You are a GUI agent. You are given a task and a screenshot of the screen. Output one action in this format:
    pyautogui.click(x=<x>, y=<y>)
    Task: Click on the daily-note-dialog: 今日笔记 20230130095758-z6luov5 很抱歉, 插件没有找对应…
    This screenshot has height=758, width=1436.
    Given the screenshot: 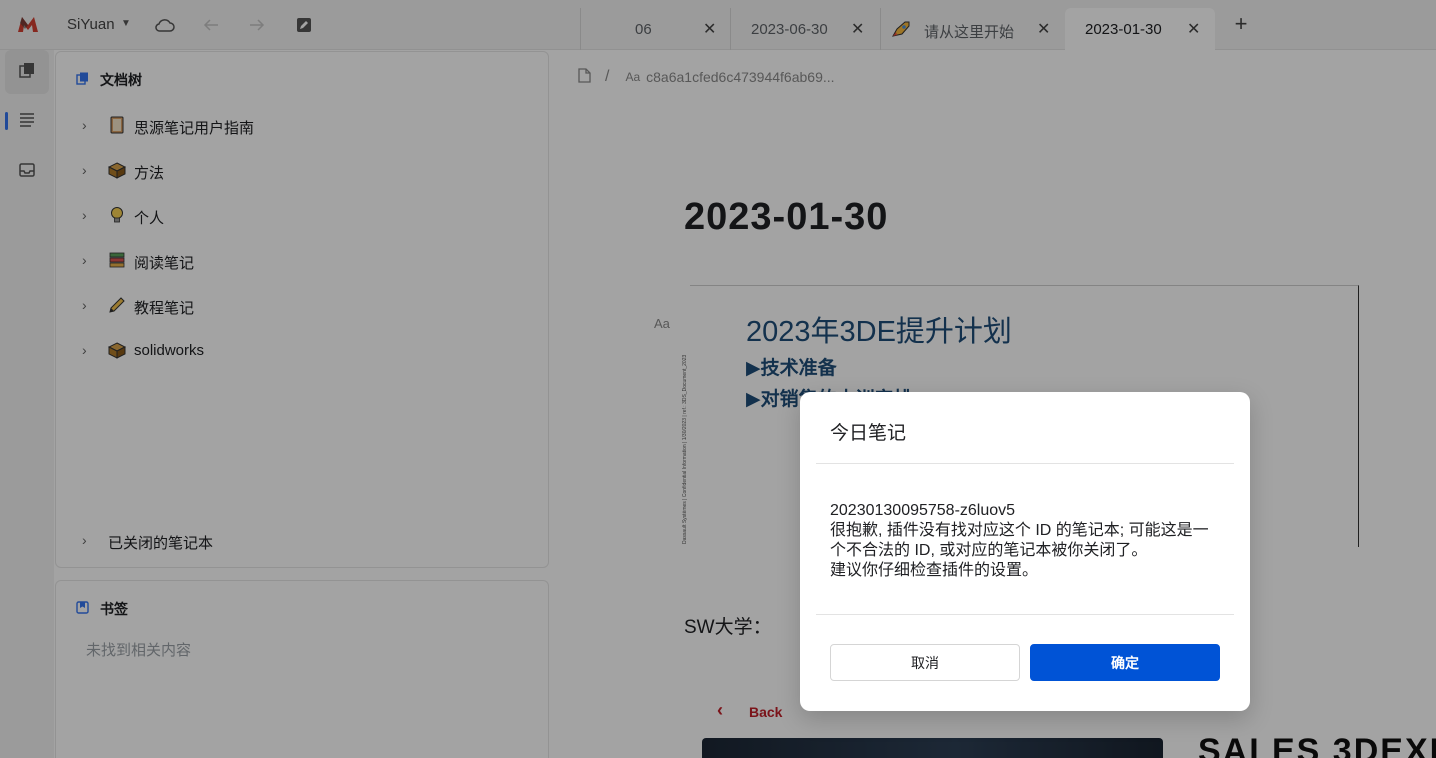 What is the action you would take?
    pyautogui.click(x=1025, y=551)
    